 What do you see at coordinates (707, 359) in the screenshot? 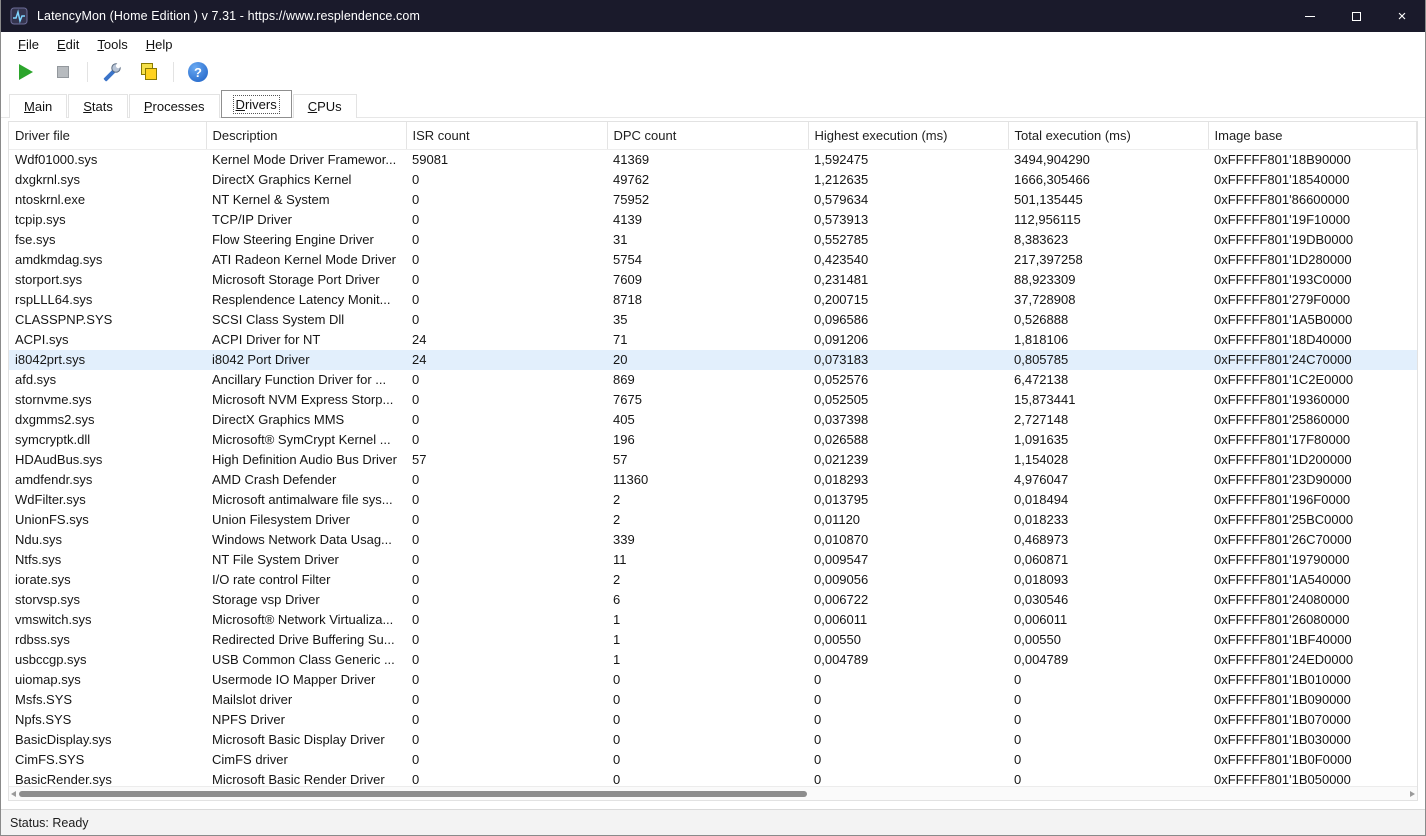
I see `table-cell: 20` at bounding box center [707, 359].